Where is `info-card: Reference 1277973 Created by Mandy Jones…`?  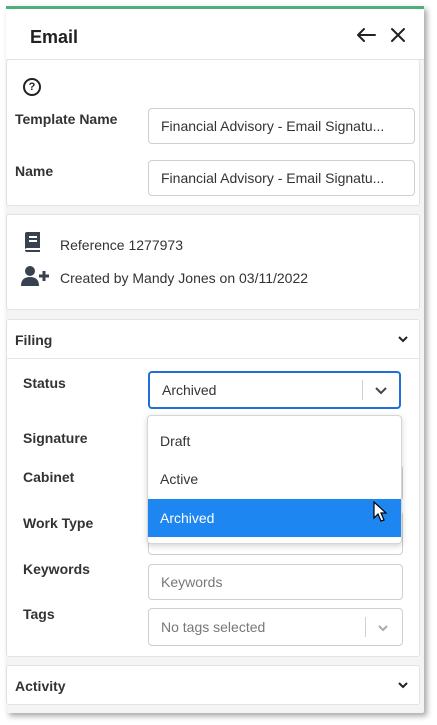 info-card: Reference 1277973 Created by Mandy Jones… is located at coordinates (213, 262).